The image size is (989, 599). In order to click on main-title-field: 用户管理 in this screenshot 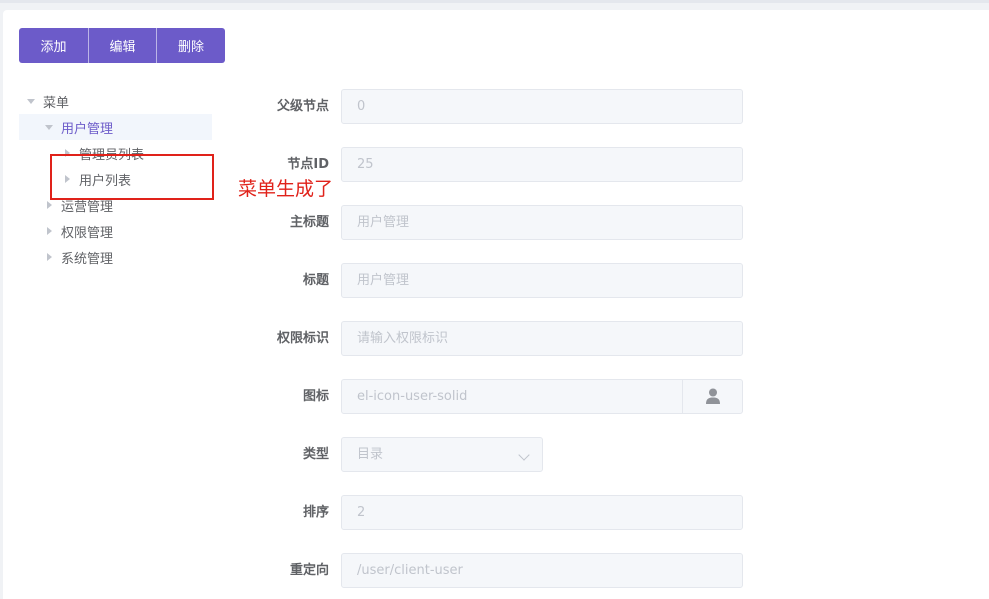, I will do `click(542, 222)`.